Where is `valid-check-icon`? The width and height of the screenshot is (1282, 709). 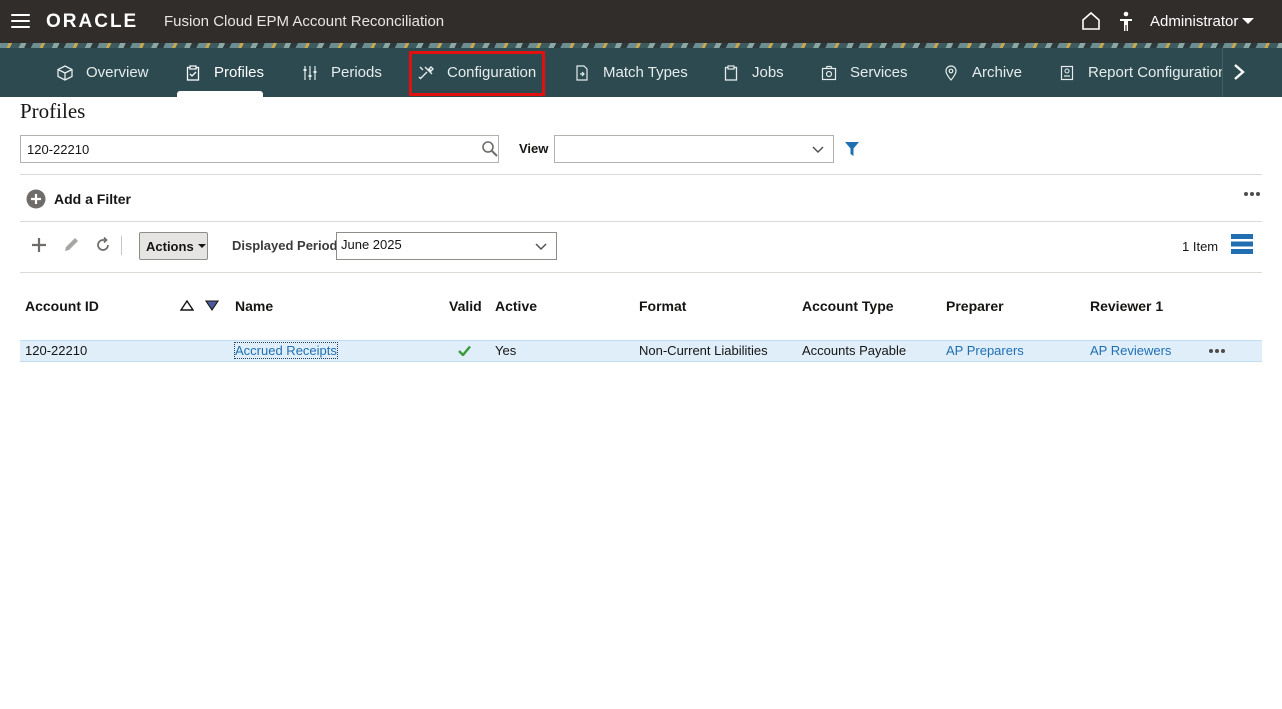 valid-check-icon is located at coordinates (464, 350).